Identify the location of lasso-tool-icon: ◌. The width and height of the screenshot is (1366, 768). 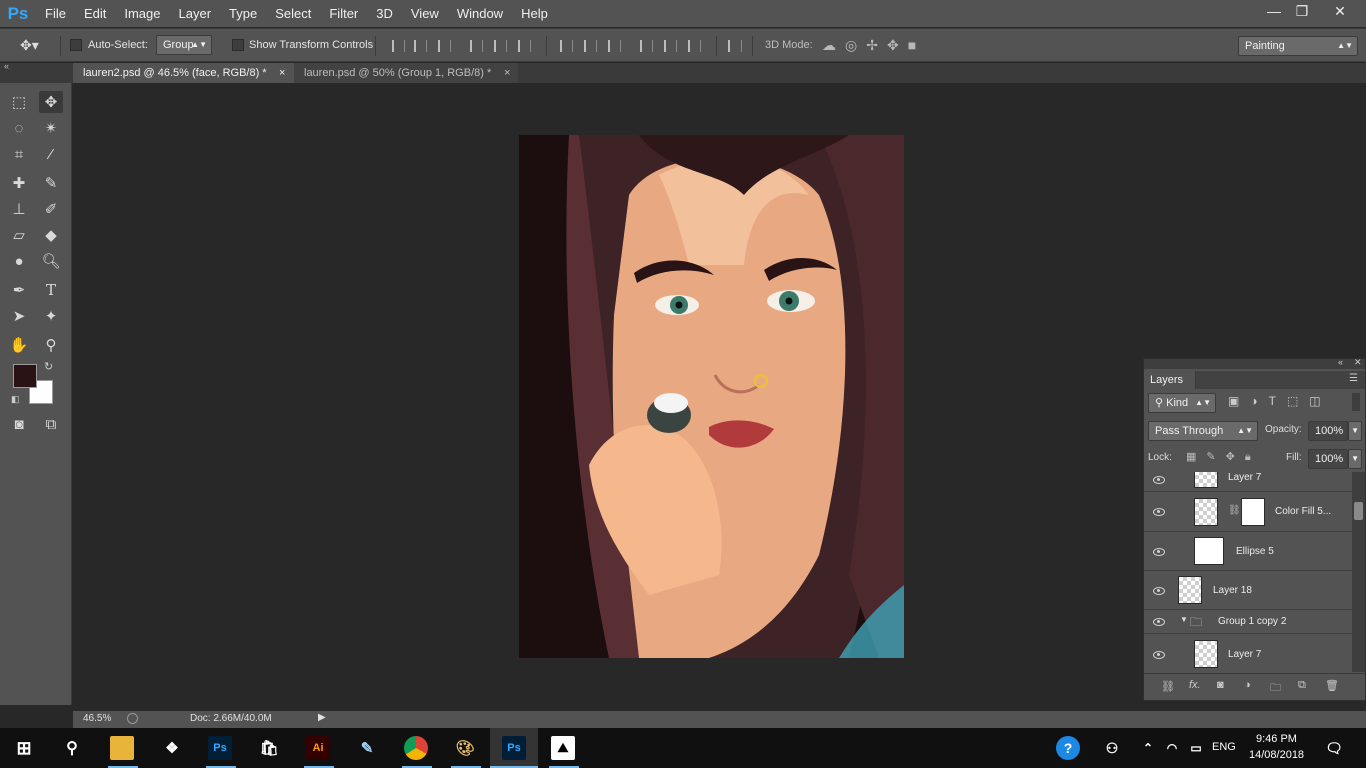
(19, 128).